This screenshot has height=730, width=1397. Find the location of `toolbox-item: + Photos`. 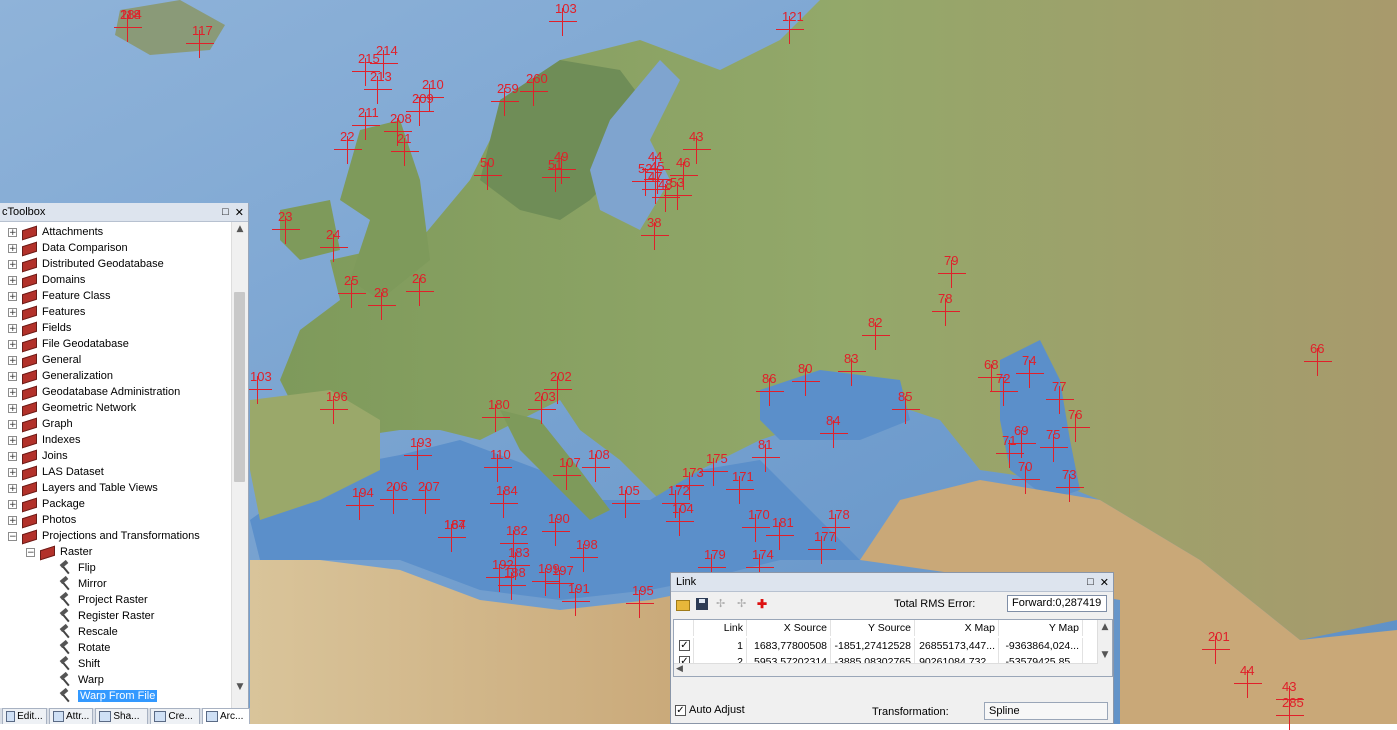

toolbox-item: + Photos is located at coordinates (42, 520).